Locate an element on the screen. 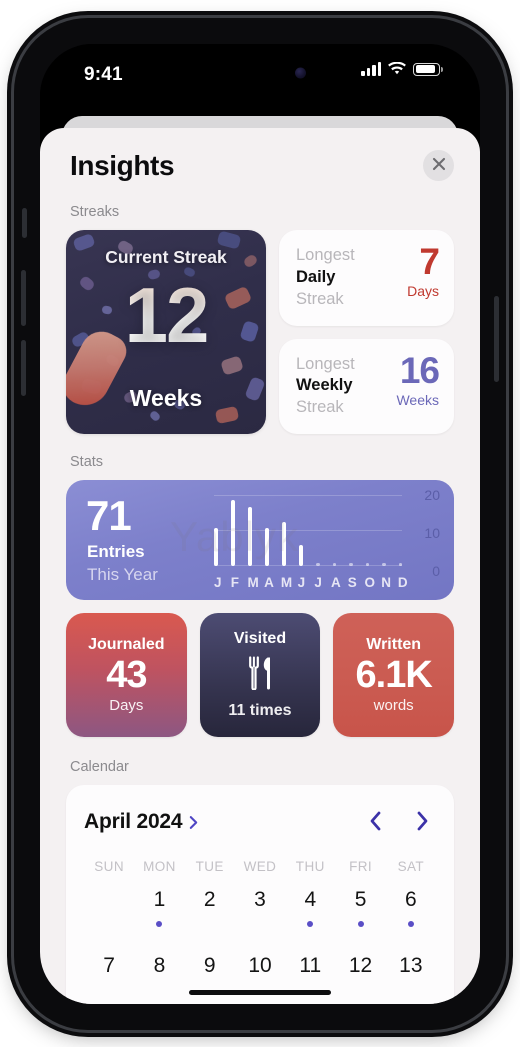 This screenshot has height=1047, width=520. chevron-right-icon is located at coordinates (193, 822).